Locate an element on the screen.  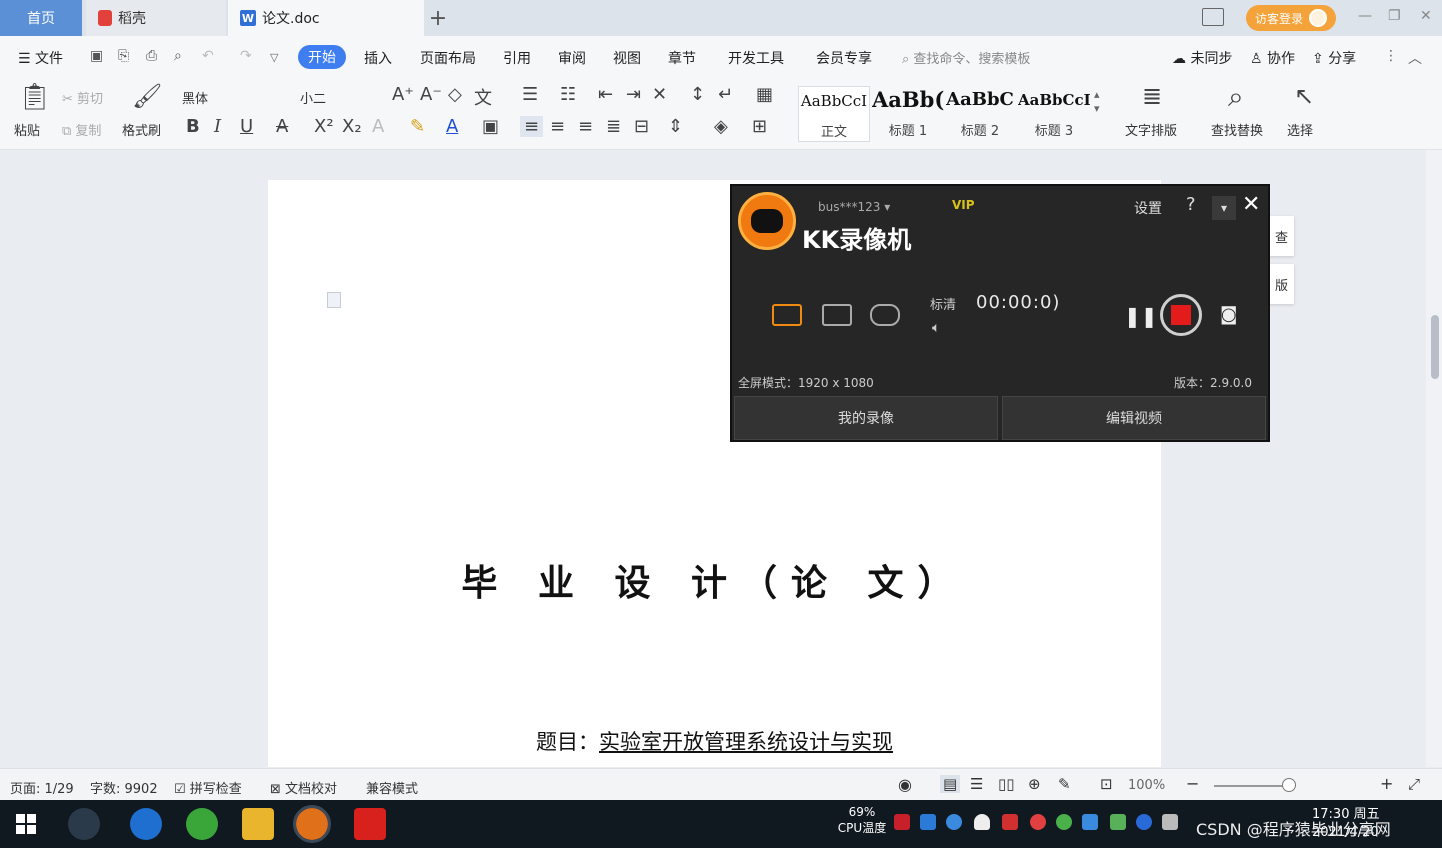
recorder-settings-button: 设置 is located at coordinates (1148, 208).